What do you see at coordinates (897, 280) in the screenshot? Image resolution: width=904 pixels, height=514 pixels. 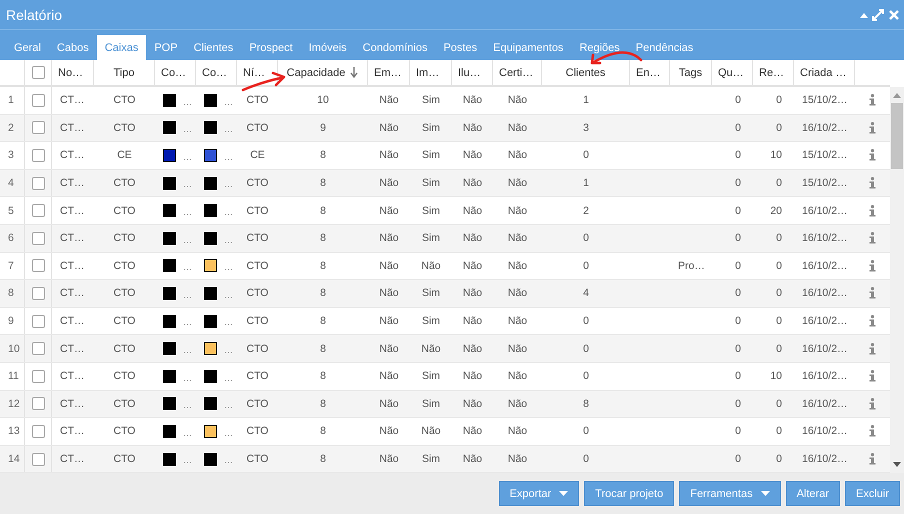 I see `scrollbar` at bounding box center [897, 280].